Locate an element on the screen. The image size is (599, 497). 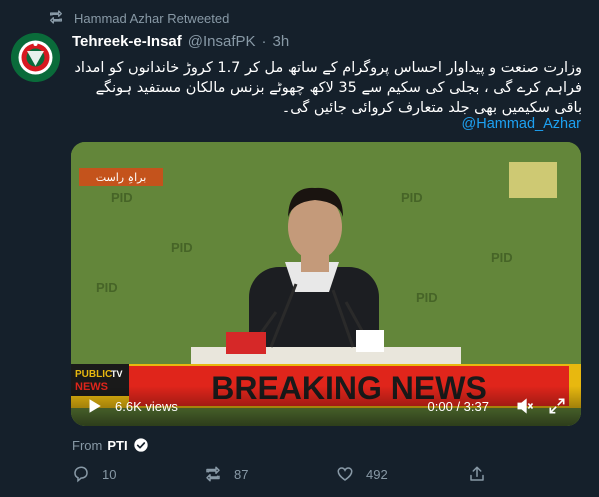
verified-badge-icon is located at coordinates (140, 445).